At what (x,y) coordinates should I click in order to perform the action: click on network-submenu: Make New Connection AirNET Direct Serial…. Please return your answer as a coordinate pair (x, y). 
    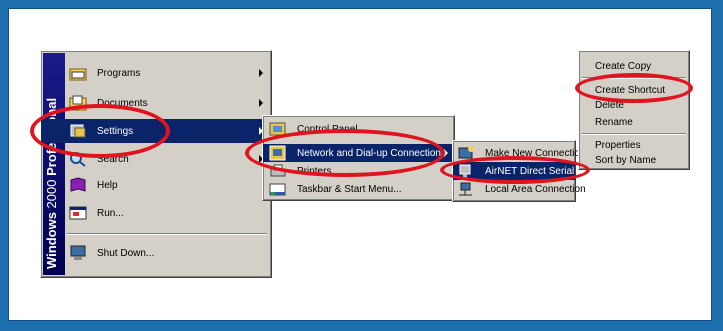
    Looking at the image, I should click on (519, 171).